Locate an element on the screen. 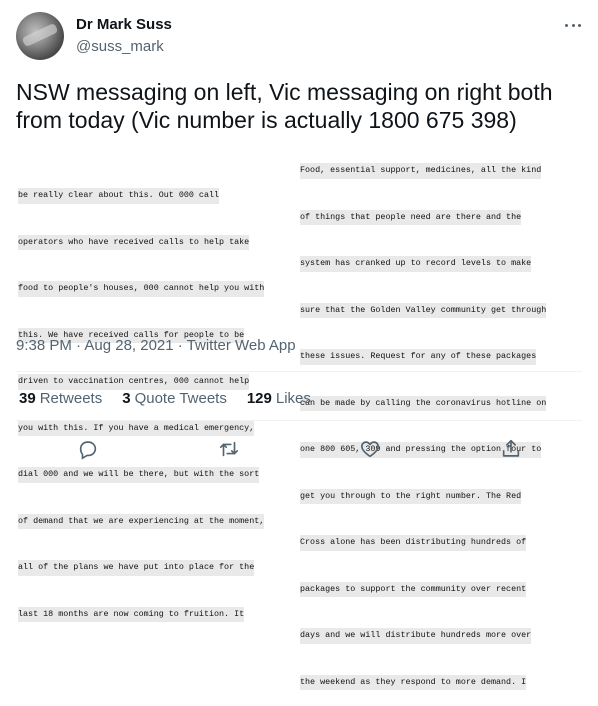 The image size is (598, 706). retweets-stat: 39 Retweets is located at coordinates (60, 398).